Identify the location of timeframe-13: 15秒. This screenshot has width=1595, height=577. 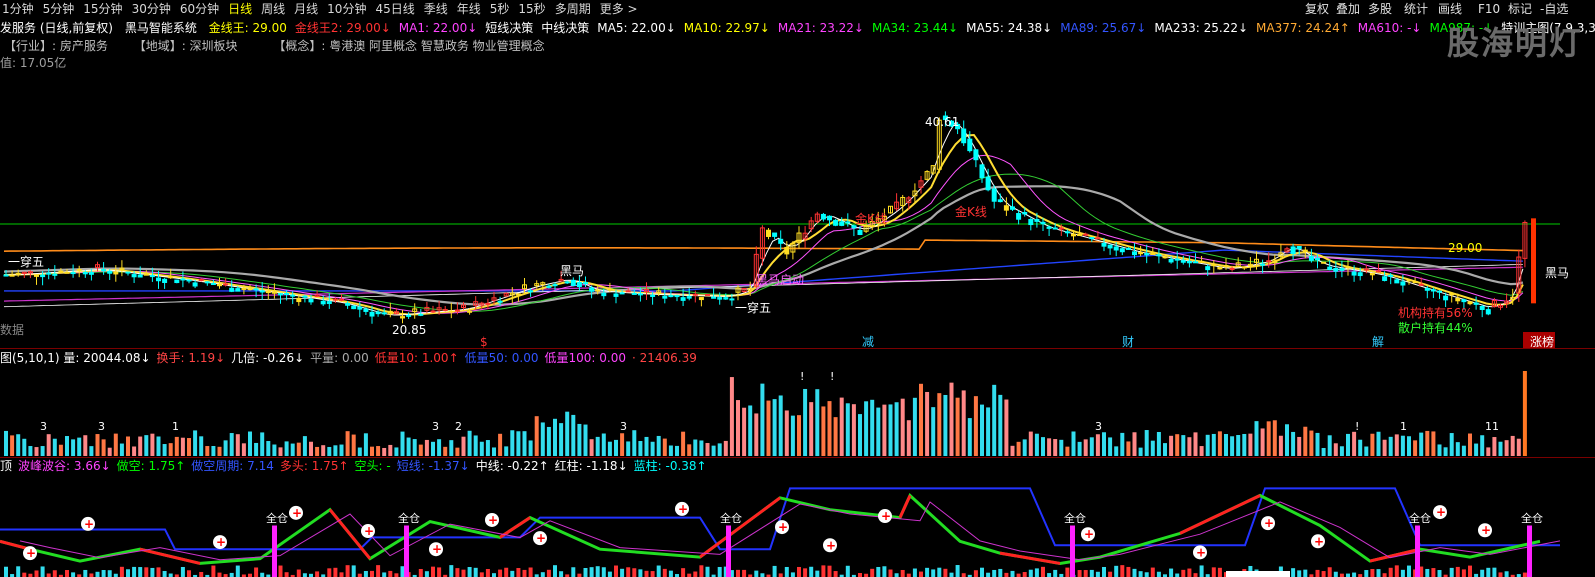
(531, 9).